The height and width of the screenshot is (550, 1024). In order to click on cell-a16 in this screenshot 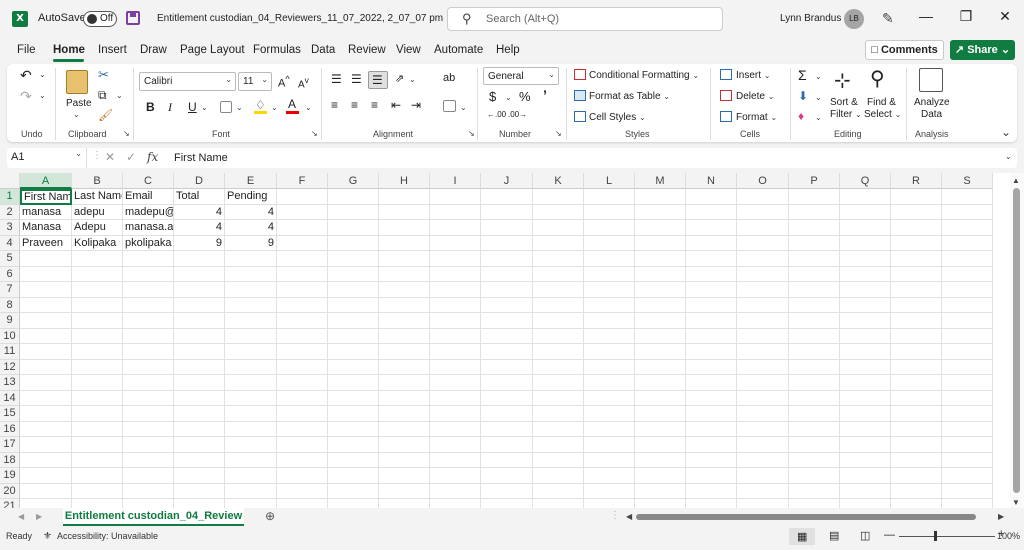, I will do `click(46, 429)`.